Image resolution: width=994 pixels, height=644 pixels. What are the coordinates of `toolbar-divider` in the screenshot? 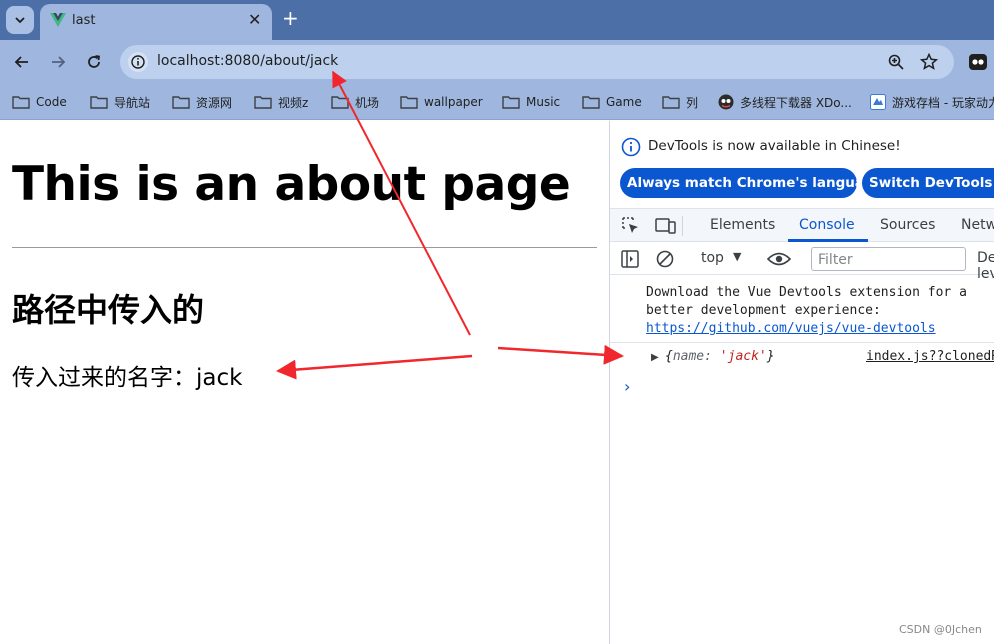 It's located at (682, 226).